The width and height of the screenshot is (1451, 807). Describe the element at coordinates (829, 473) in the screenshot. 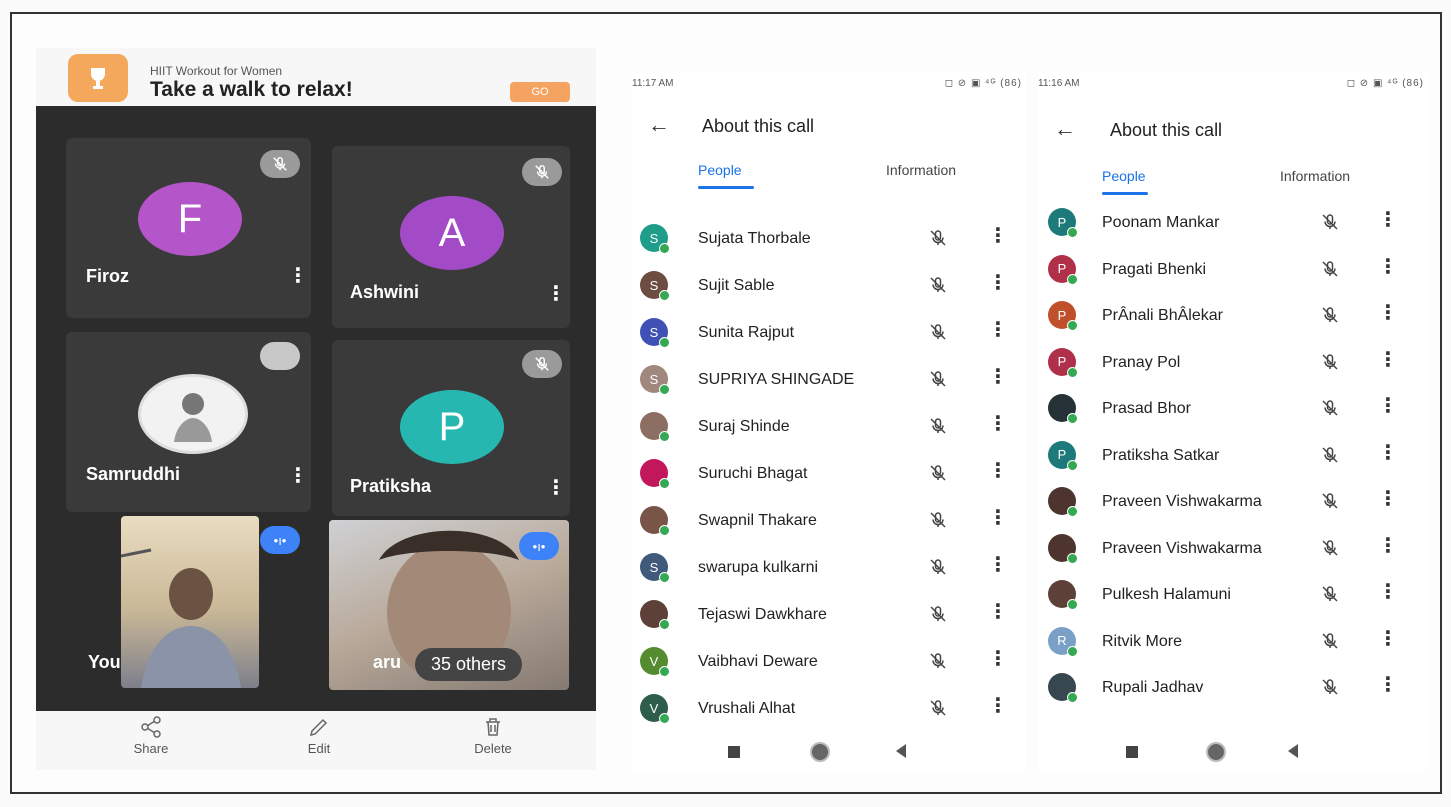

I see `participant-row: Suruchi Bhagat ⋮` at that location.